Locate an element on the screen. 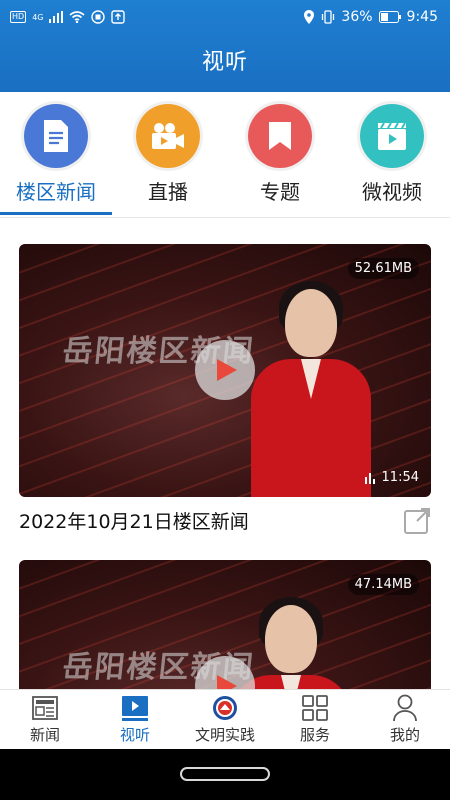 The image size is (450, 800). tab-audiovisual: 视听 is located at coordinates (135, 719).